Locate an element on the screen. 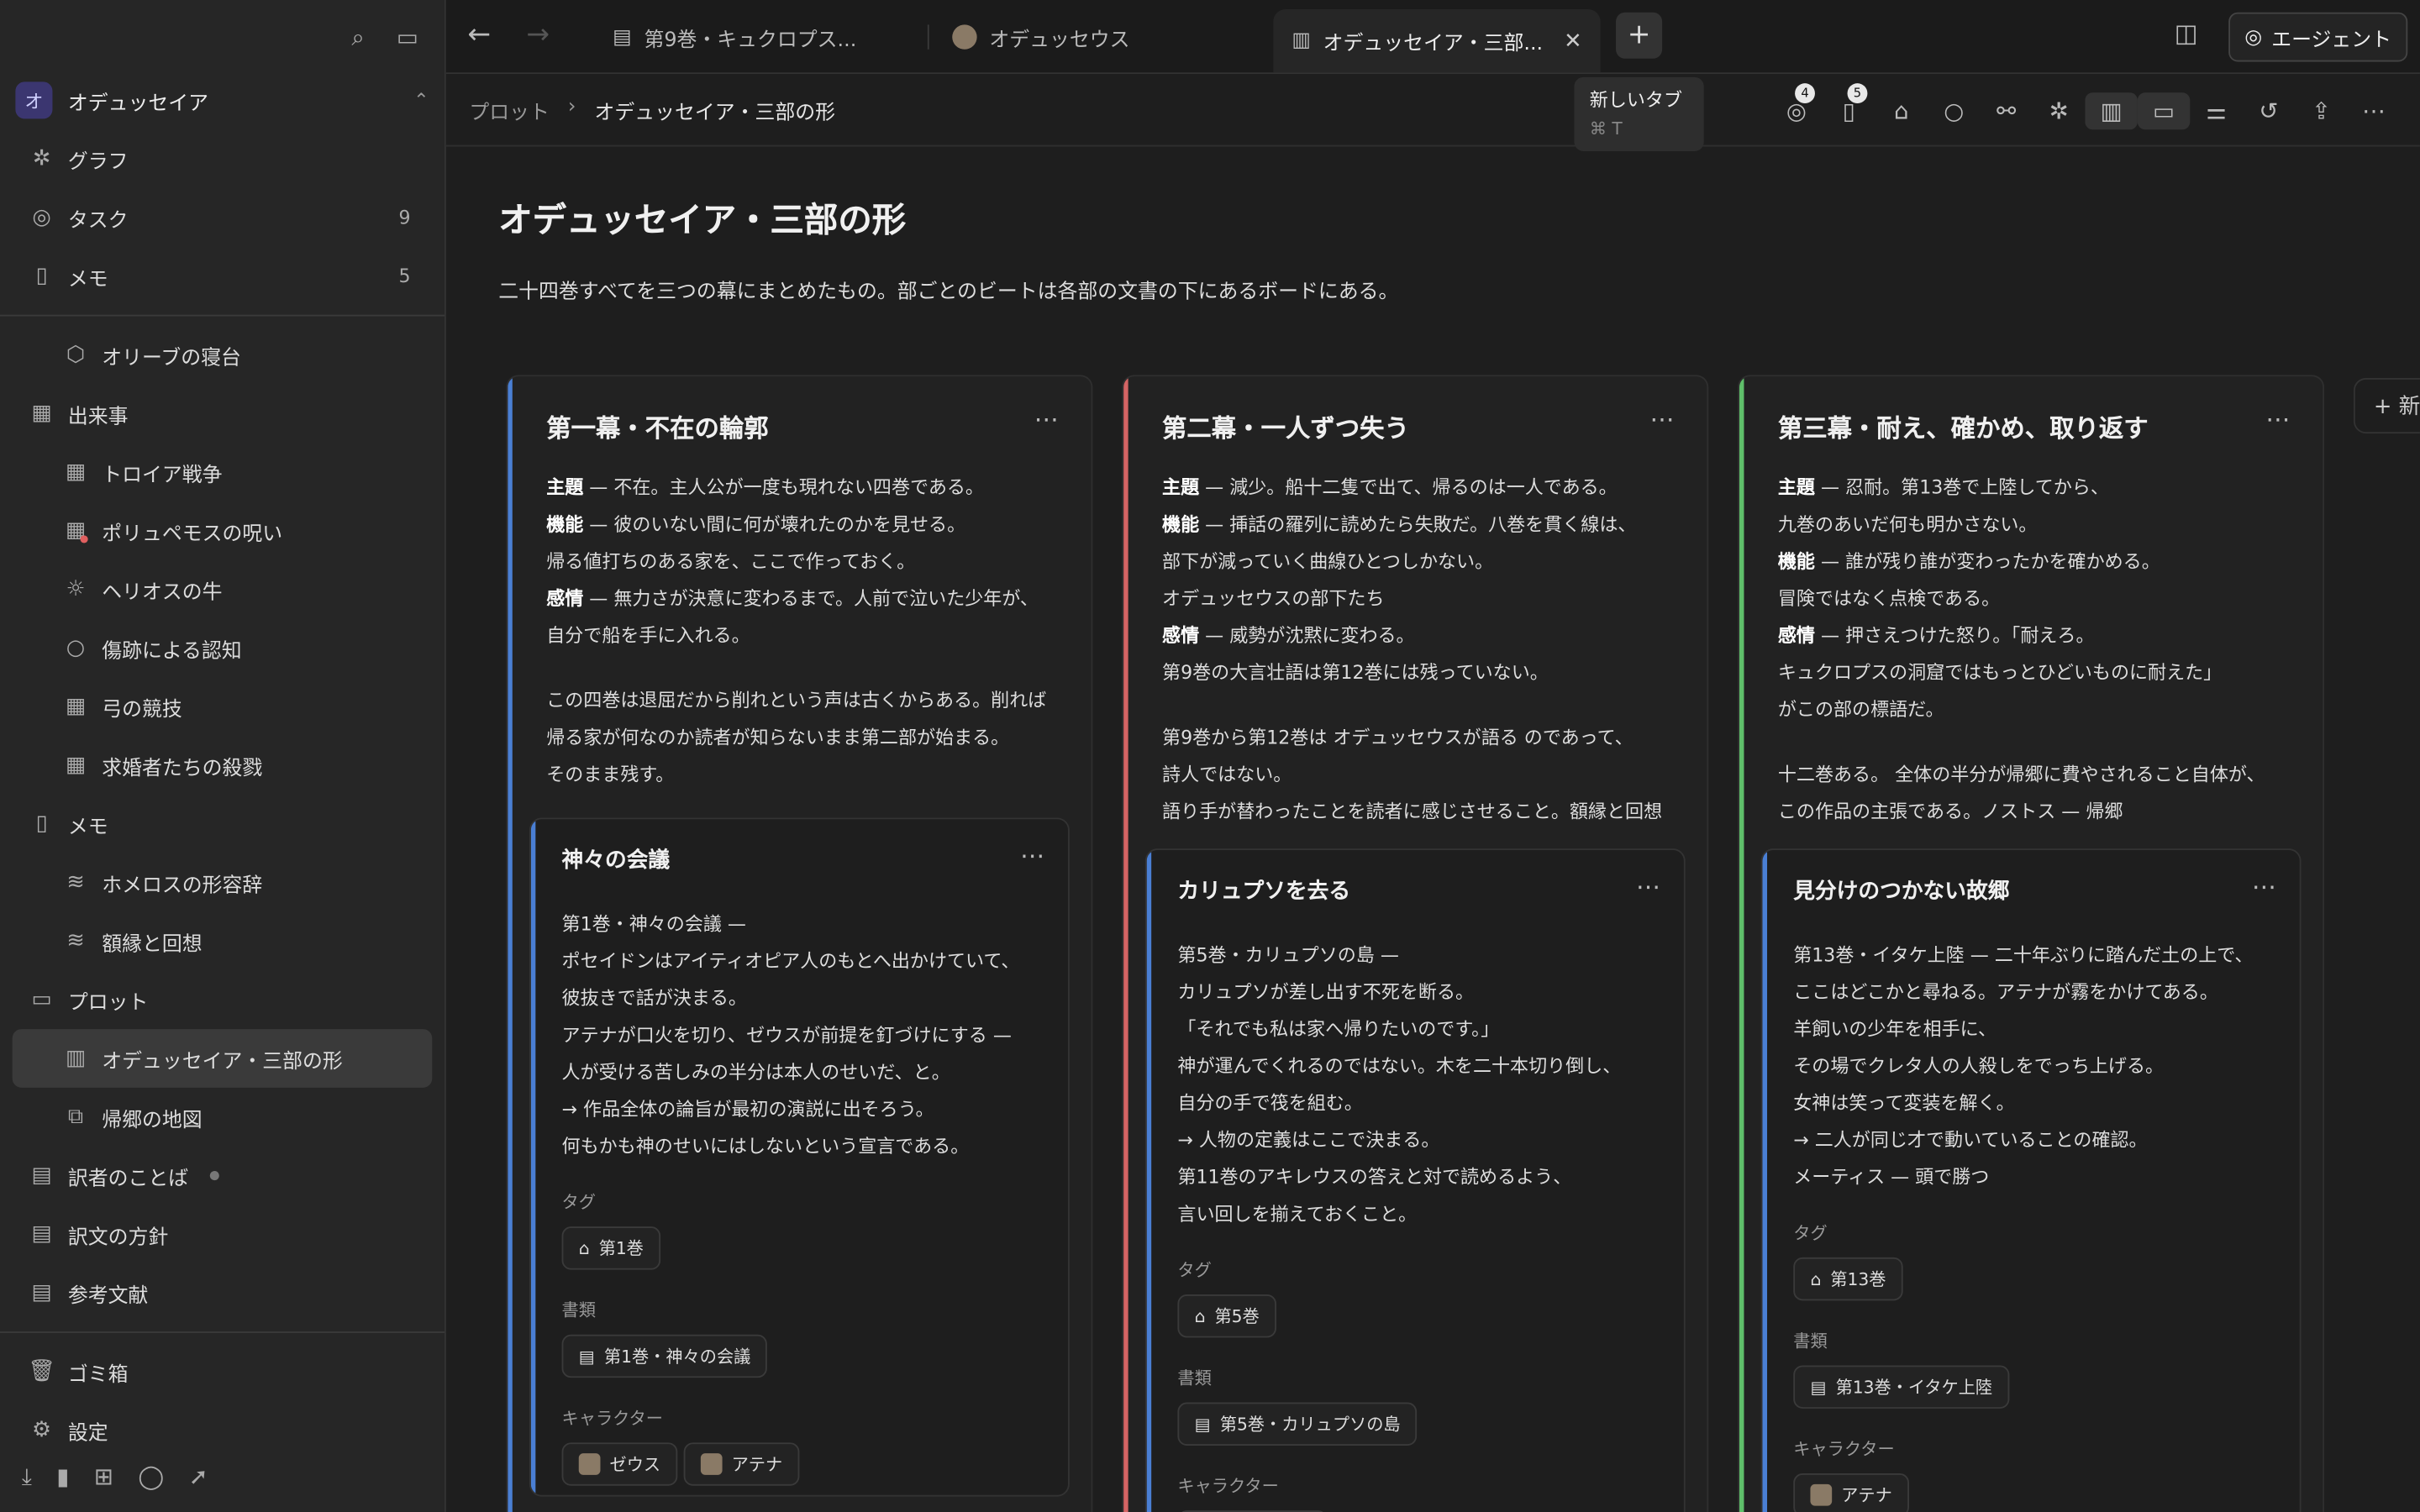 The width and height of the screenshot is (2420, 1512). sidebar-item-homecoming-map: ⧉ 帰郷の地図 is located at coordinates (223, 1117).